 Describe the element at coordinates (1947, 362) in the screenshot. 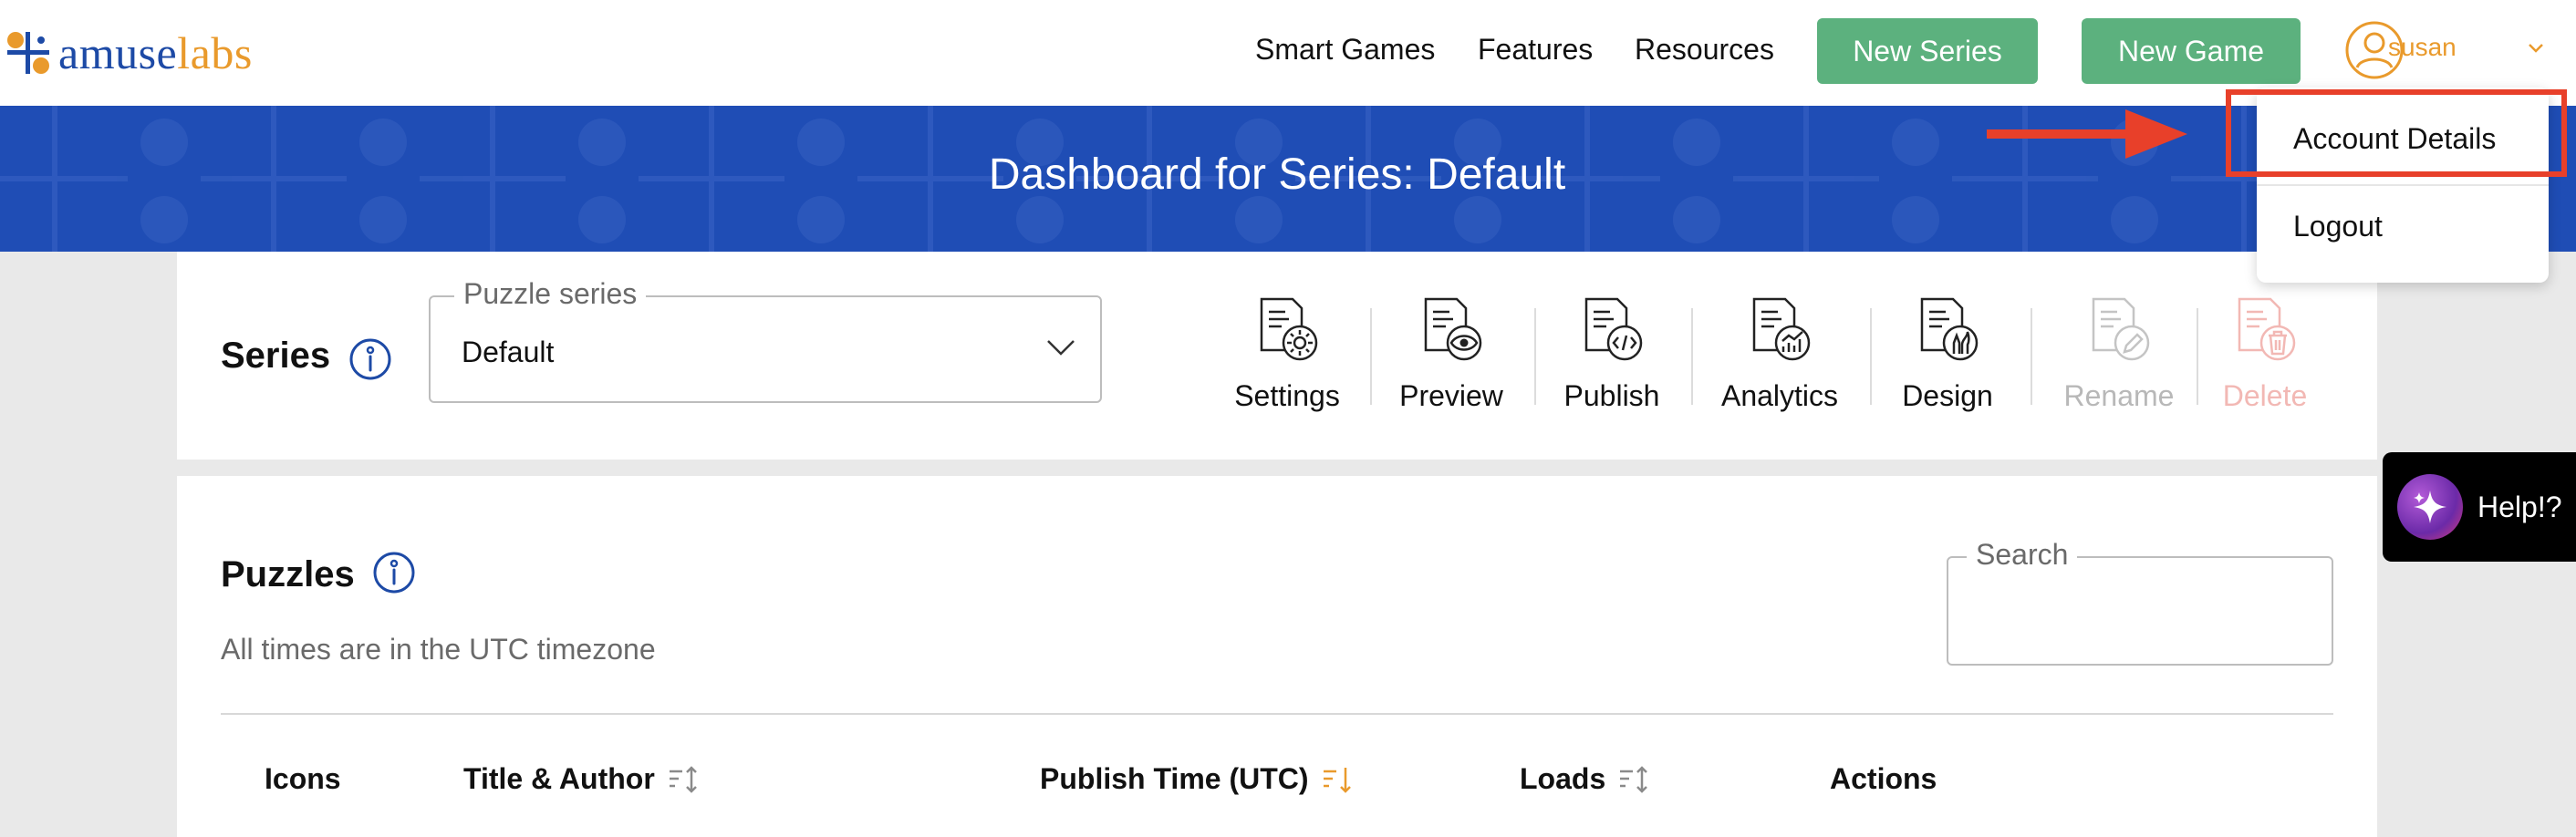

I see `design-tool-button: Design` at that location.